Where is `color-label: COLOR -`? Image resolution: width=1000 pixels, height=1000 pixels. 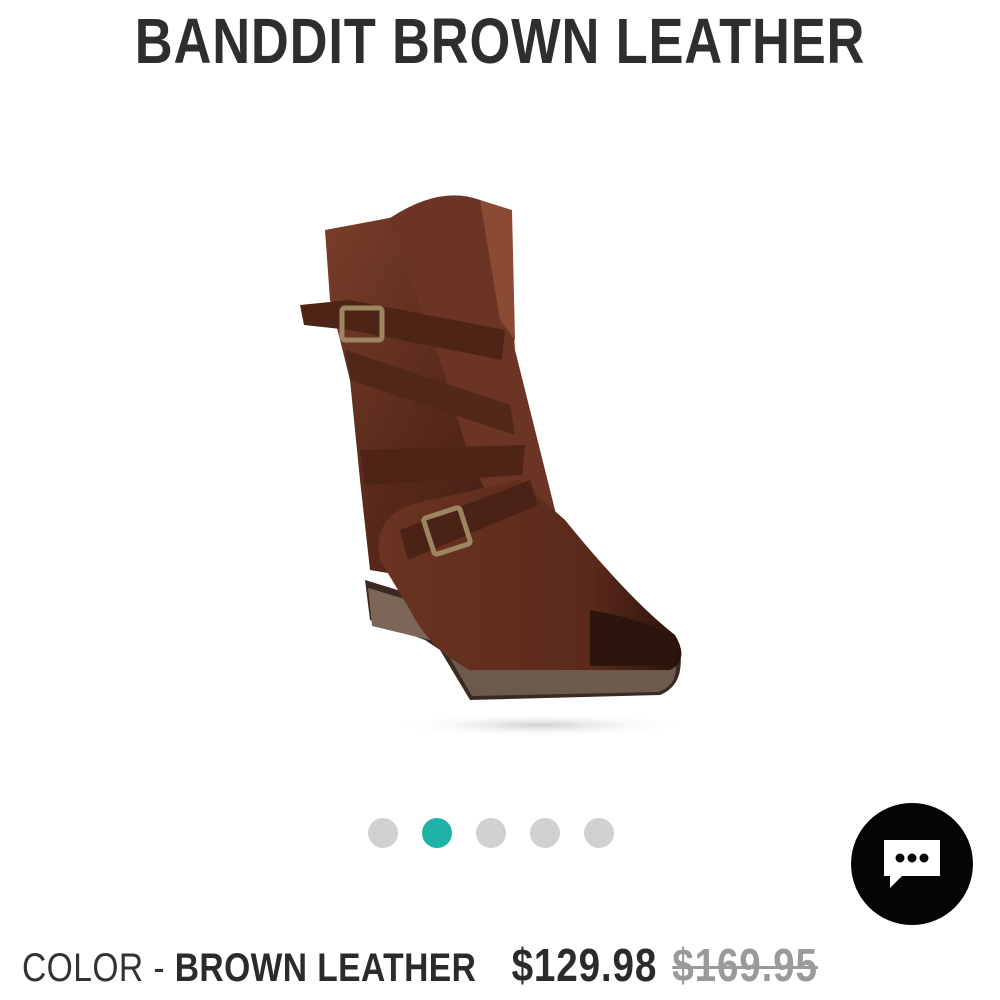 color-label: COLOR - is located at coordinates (98, 968).